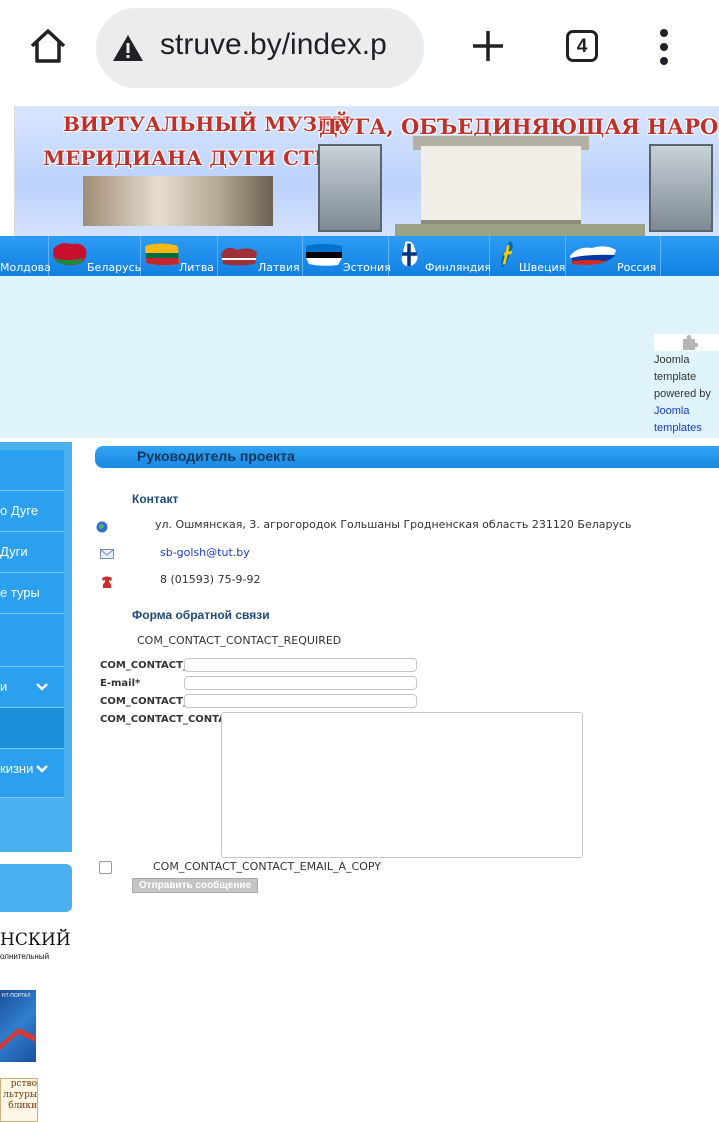 Image resolution: width=719 pixels, height=1122 pixels. What do you see at coordinates (520, 230) in the screenshot?
I see `ground-photo` at bounding box center [520, 230].